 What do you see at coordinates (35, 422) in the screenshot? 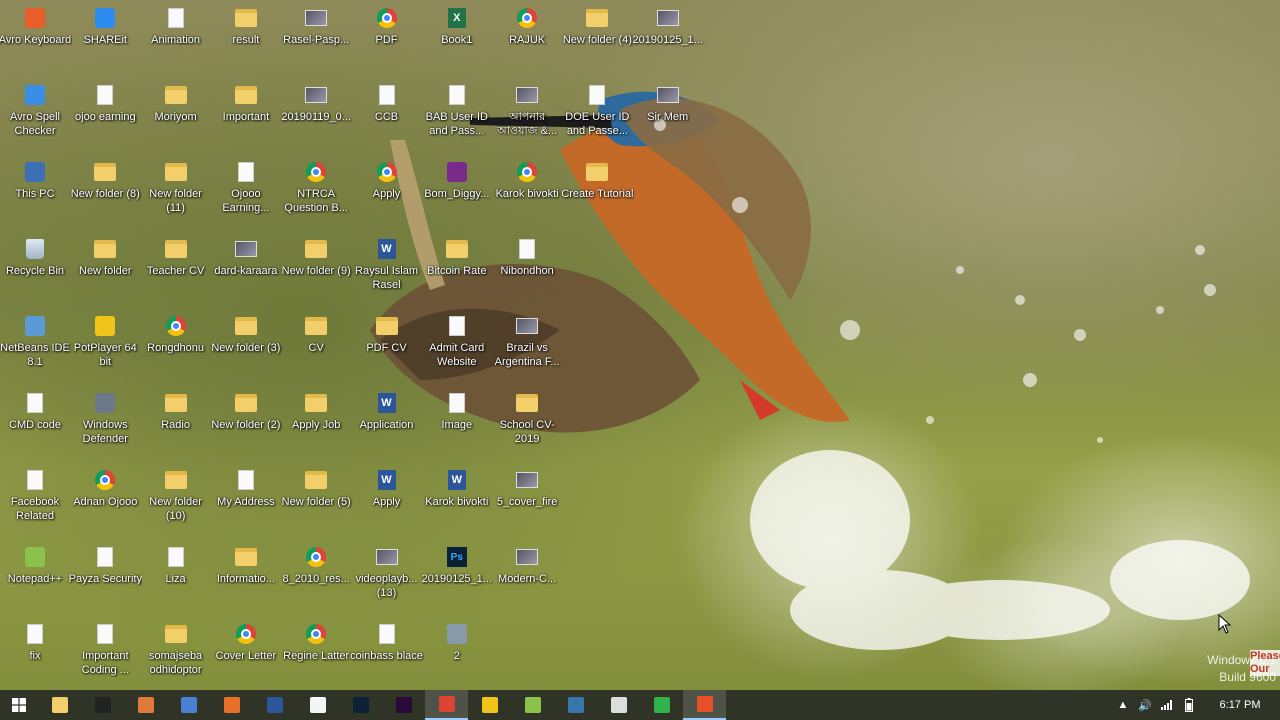
I see `desktop-icon: CMD code` at bounding box center [35, 422].